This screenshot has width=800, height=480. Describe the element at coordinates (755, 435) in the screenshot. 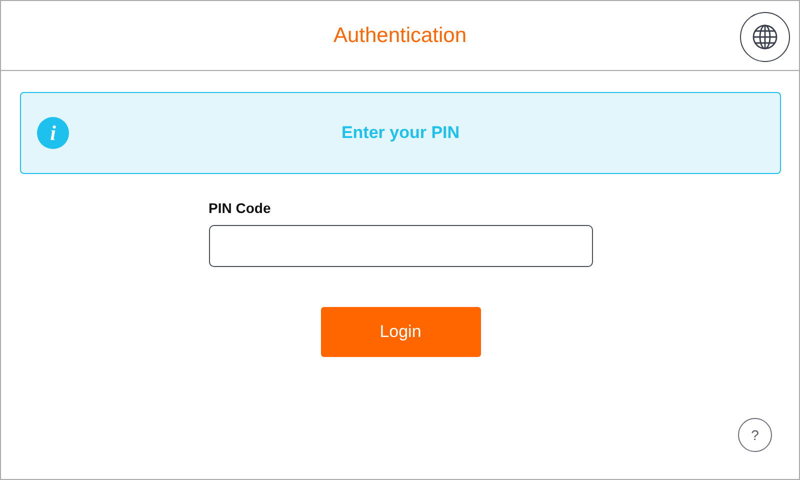

I see `help-button: ?` at that location.